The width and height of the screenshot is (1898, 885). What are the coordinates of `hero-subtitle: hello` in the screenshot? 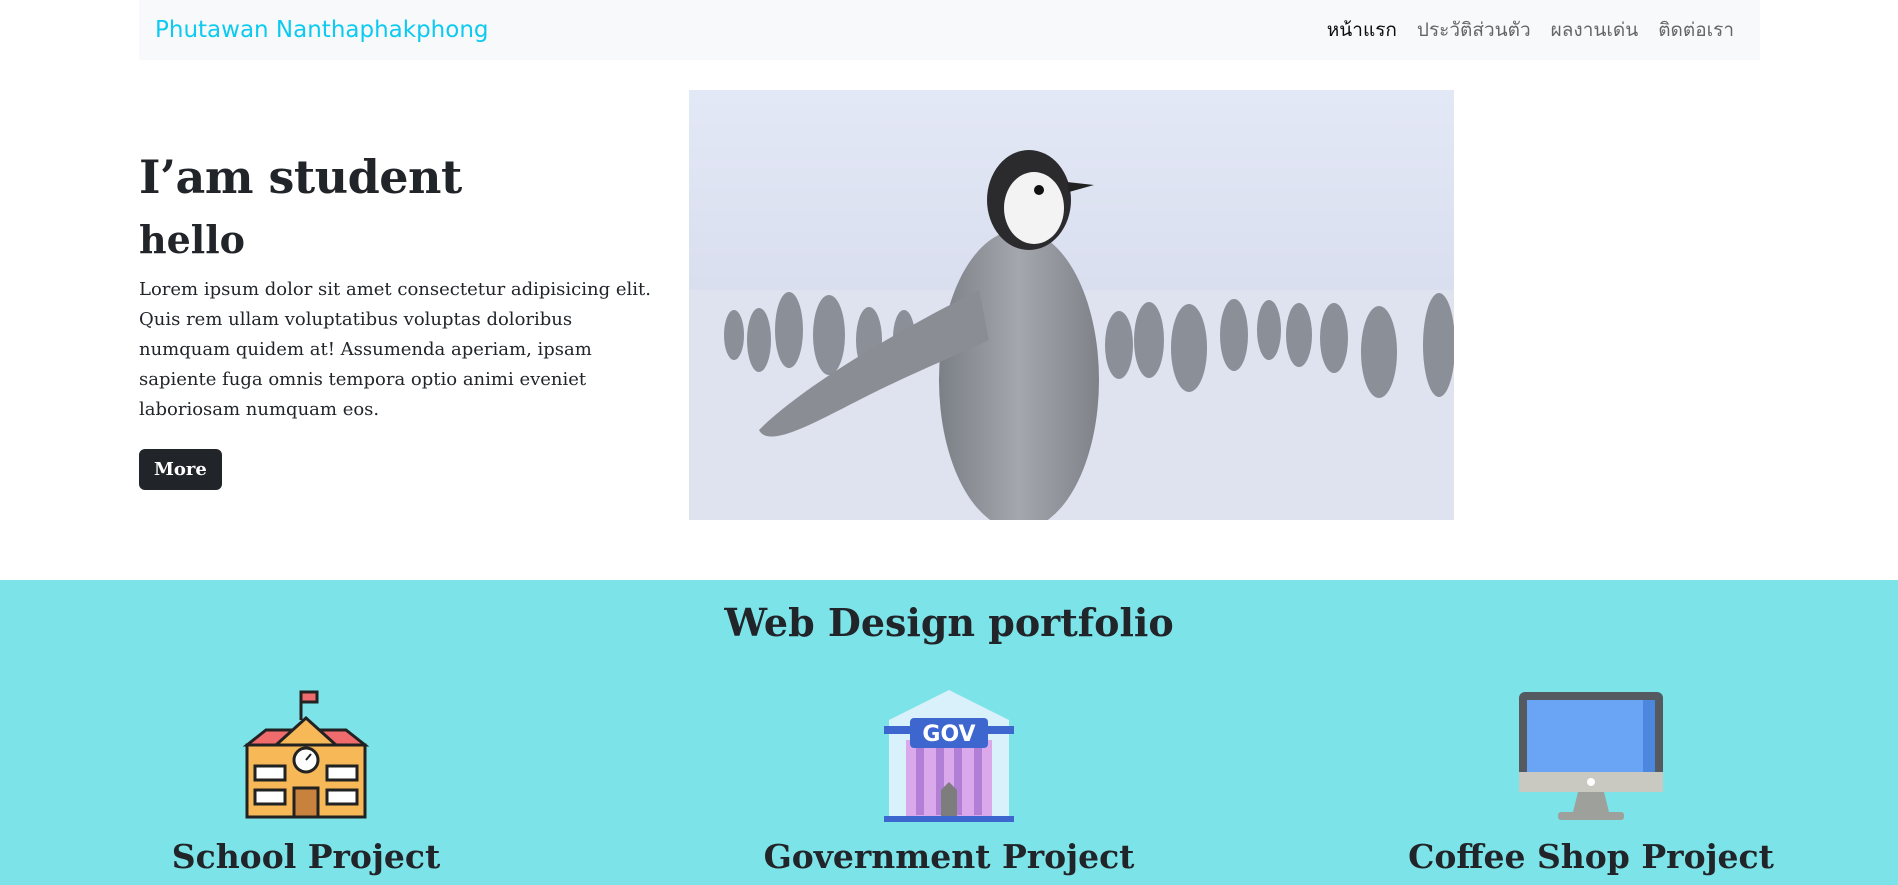 It's located at (192, 240).